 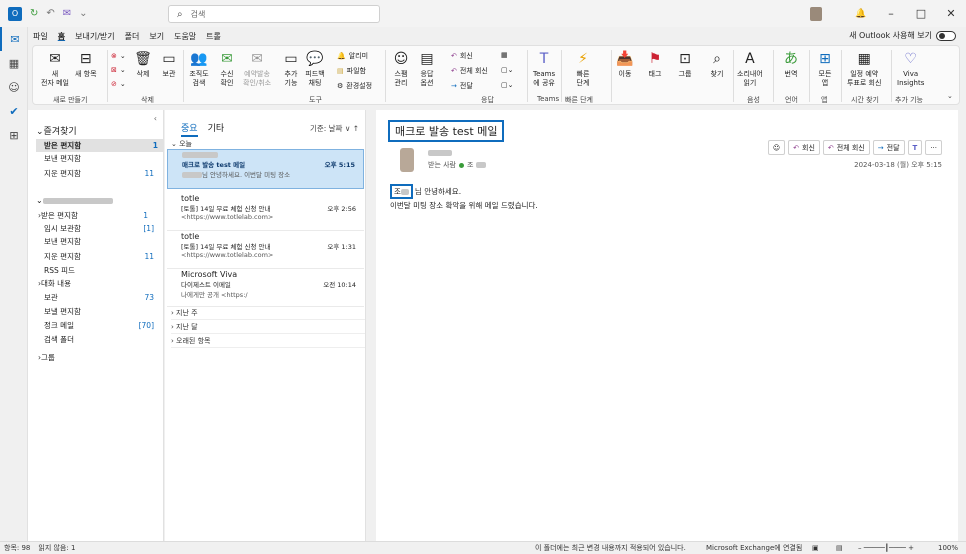 I want to click on tag-button: ⚑ 태그, so click(x=655, y=64).